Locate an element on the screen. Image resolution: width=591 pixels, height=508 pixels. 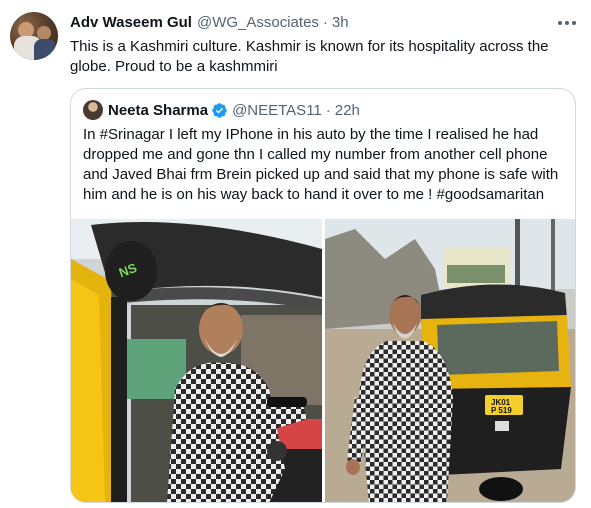
more-options-button is located at coordinates (567, 23).